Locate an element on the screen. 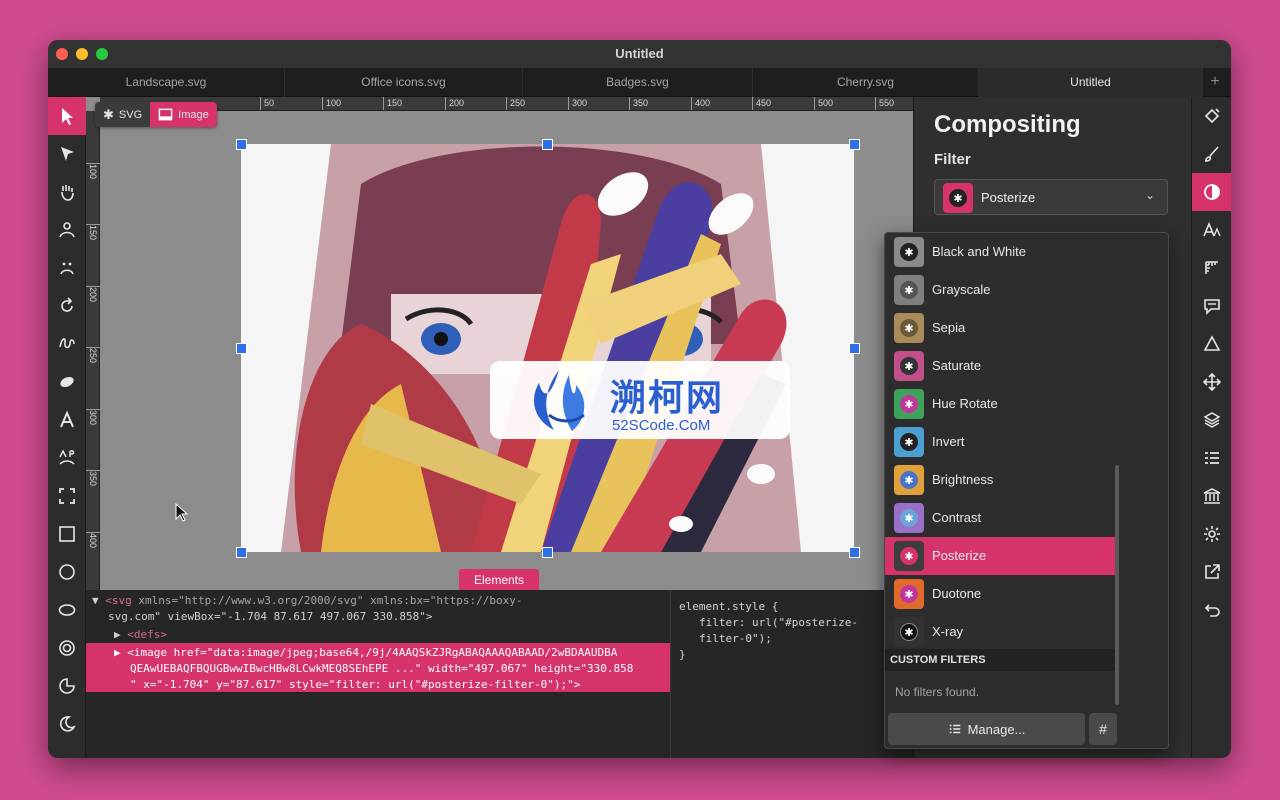  comments-panel-button is located at coordinates (1211, 306).